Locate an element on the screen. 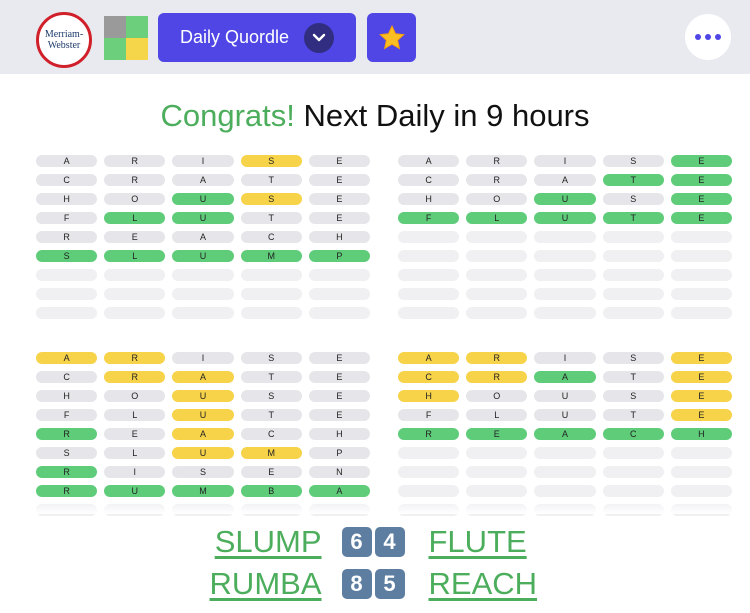 This screenshot has width=750, height=613. daily-quordle-dropdown: Daily Quordle is located at coordinates (257, 37).